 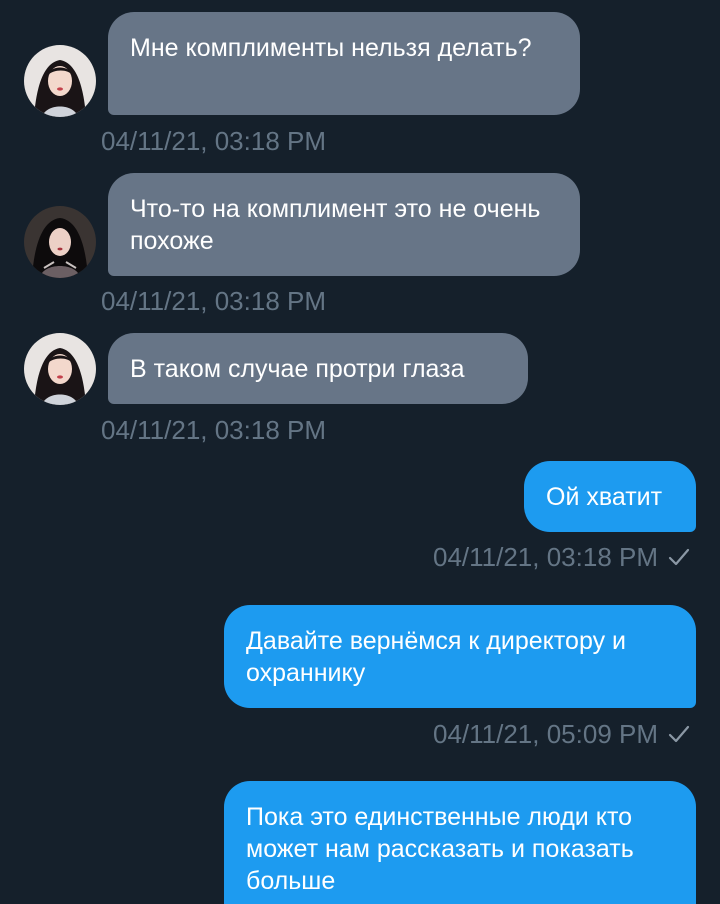 What do you see at coordinates (545, 734) in the screenshot?
I see `message-timestamp: 04/11/21, 05:09 PM` at bounding box center [545, 734].